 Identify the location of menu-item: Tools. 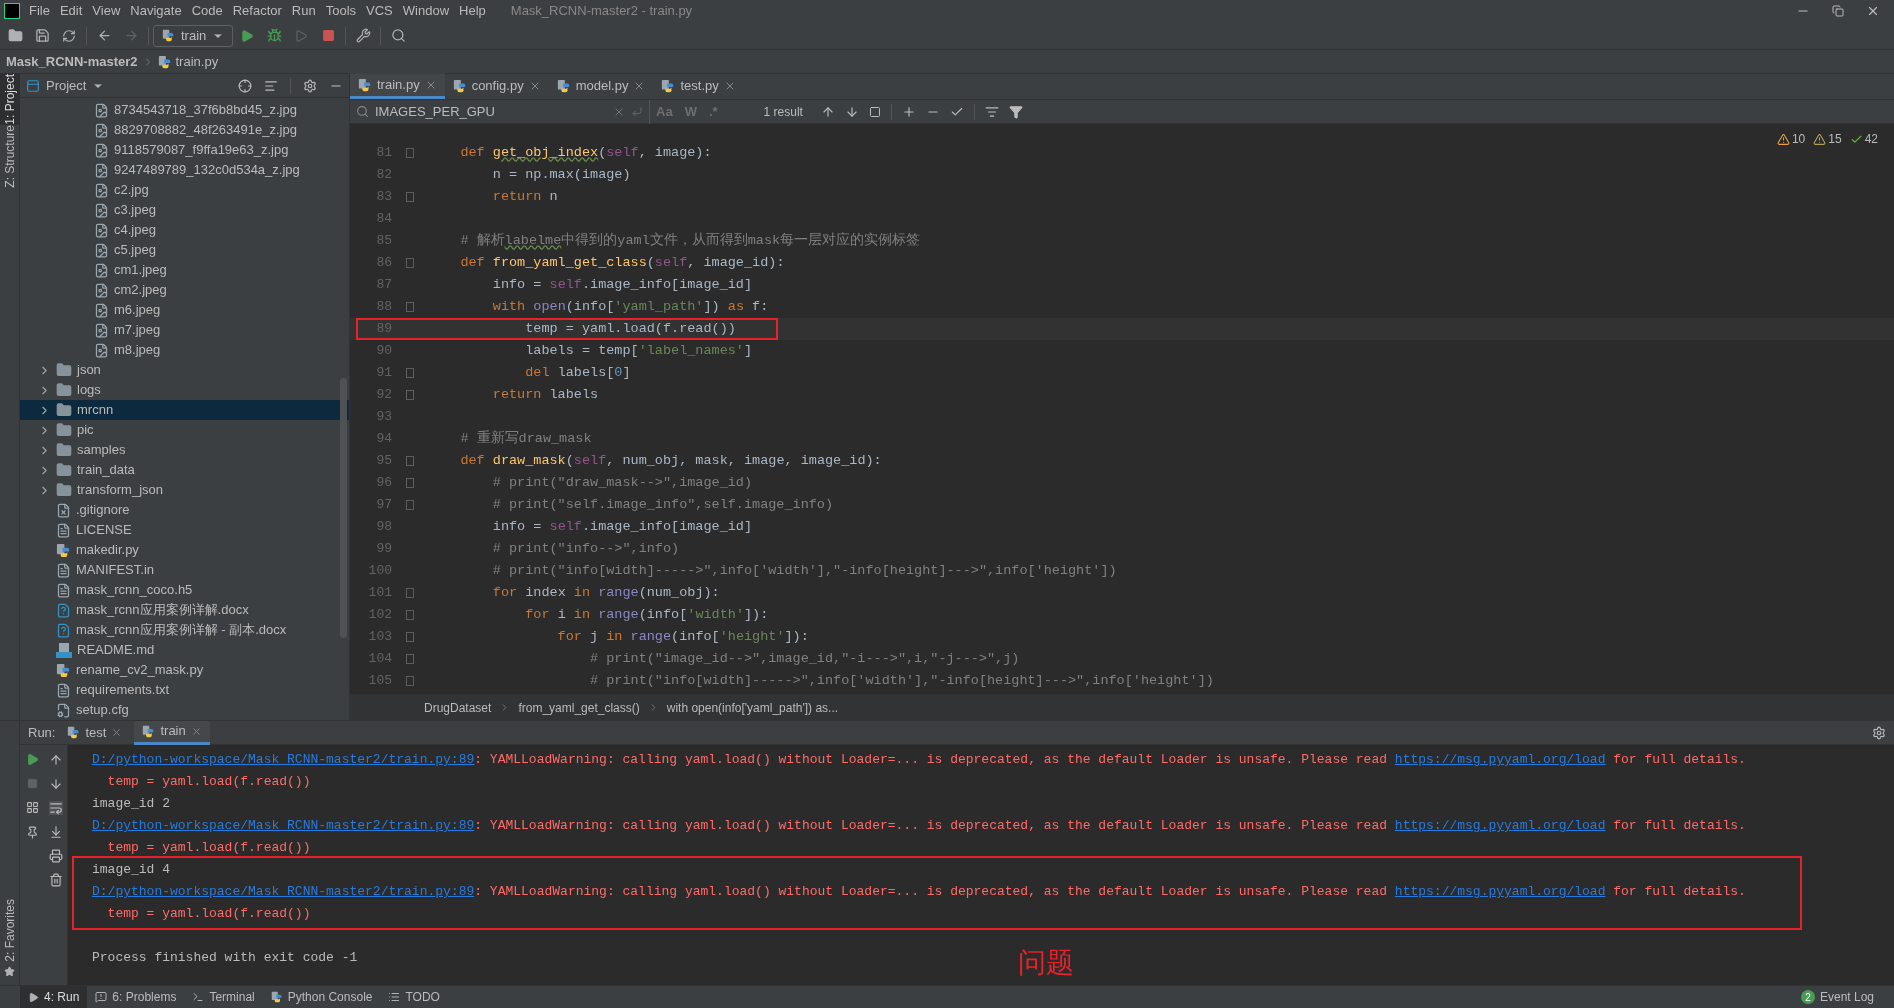
(341, 11).